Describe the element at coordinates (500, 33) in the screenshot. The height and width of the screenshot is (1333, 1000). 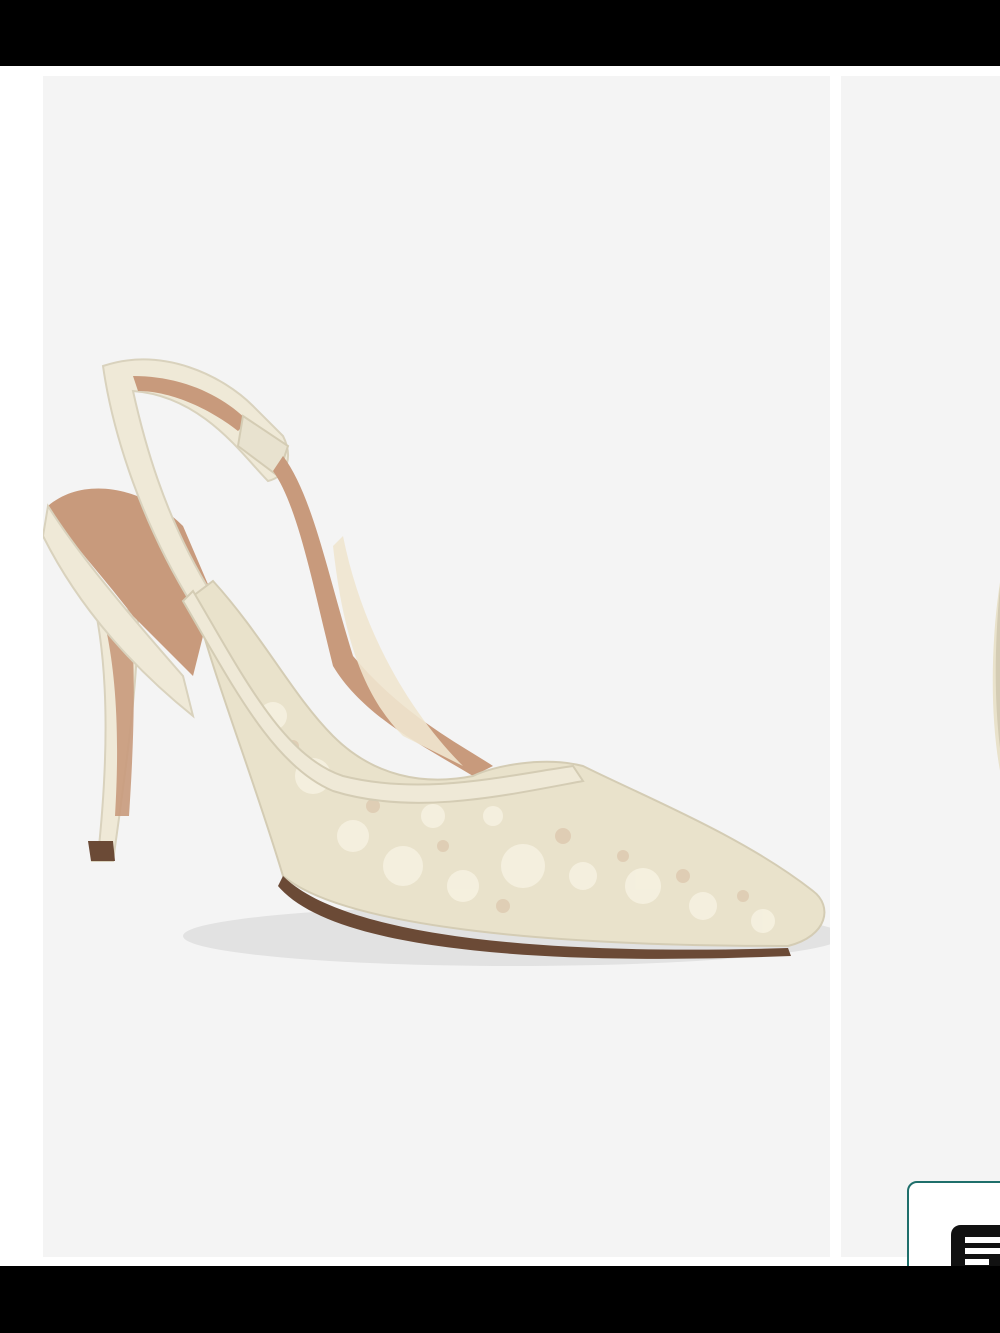
I see `top-status-bar` at that location.